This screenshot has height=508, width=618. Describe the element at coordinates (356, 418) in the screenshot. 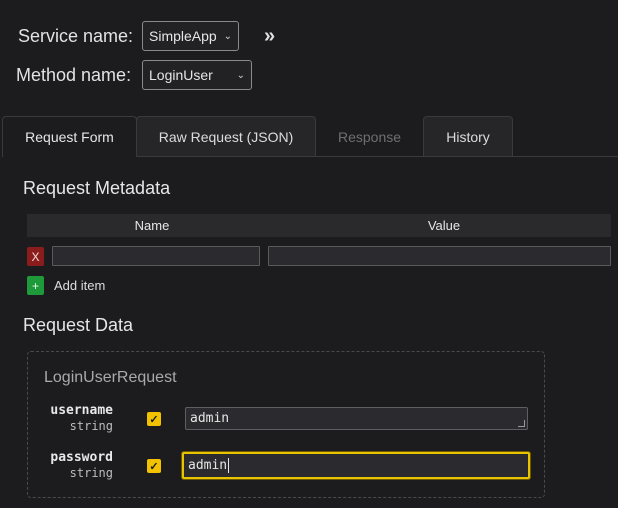

I see `username-input: admin` at that location.